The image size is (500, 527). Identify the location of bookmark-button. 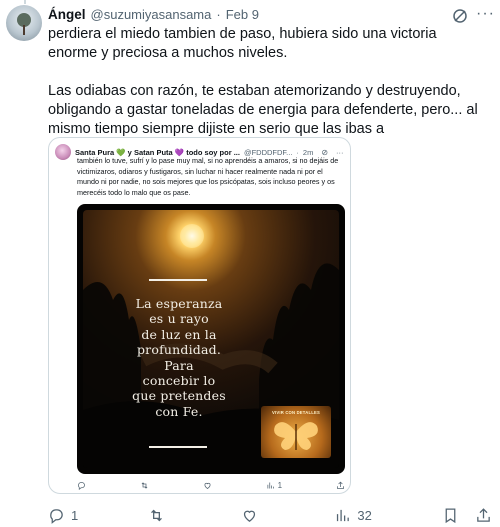
(450, 515).